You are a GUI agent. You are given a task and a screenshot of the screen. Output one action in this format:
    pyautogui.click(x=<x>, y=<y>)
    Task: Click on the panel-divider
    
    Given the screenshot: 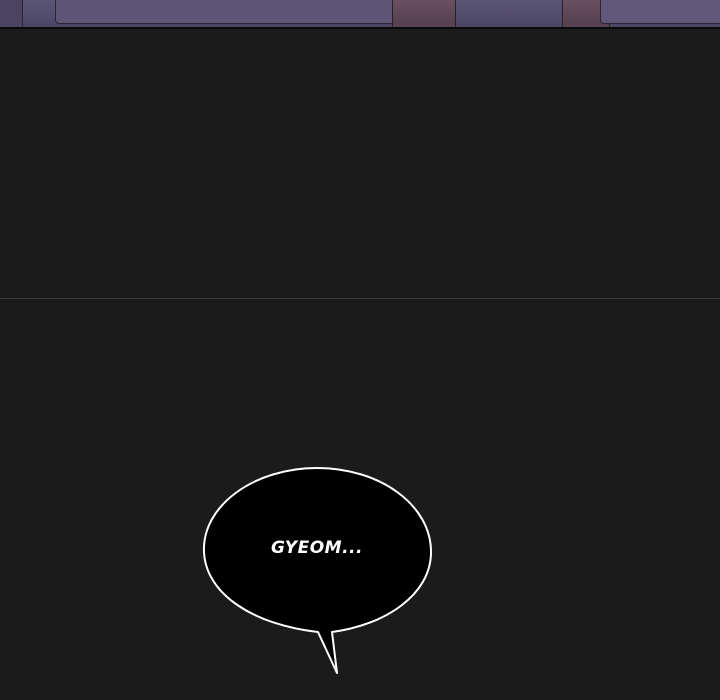 What is the action you would take?
    pyautogui.click(x=360, y=298)
    